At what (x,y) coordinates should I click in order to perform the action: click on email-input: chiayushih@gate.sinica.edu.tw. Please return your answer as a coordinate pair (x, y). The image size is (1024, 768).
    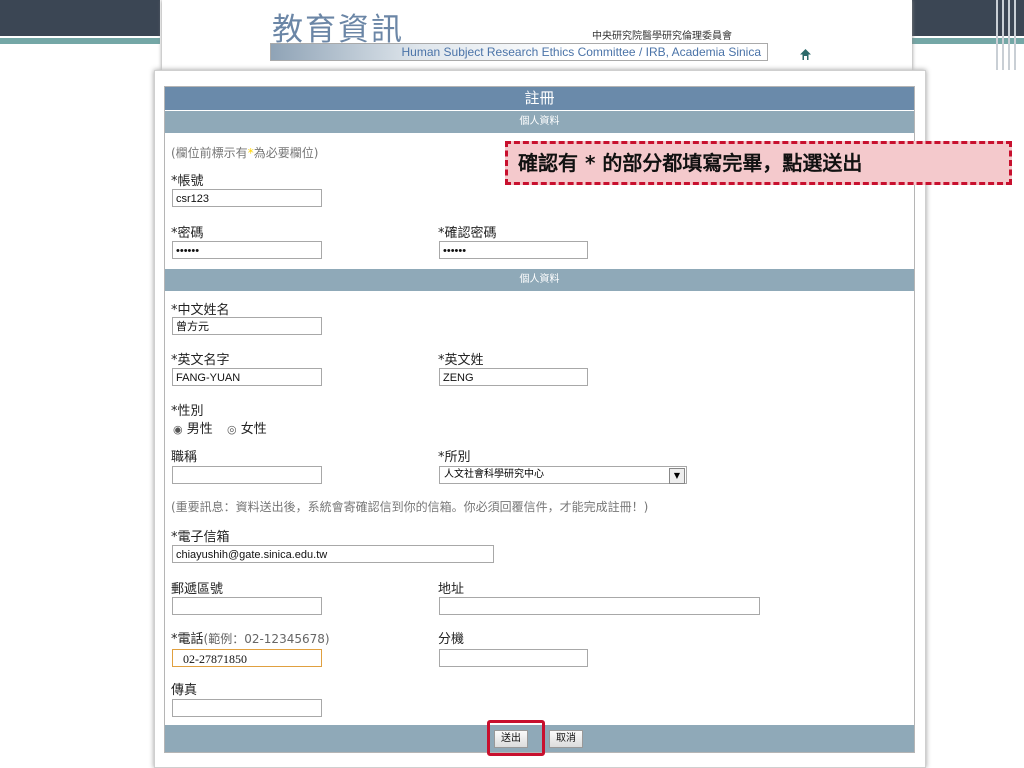
    Looking at the image, I should click on (333, 554).